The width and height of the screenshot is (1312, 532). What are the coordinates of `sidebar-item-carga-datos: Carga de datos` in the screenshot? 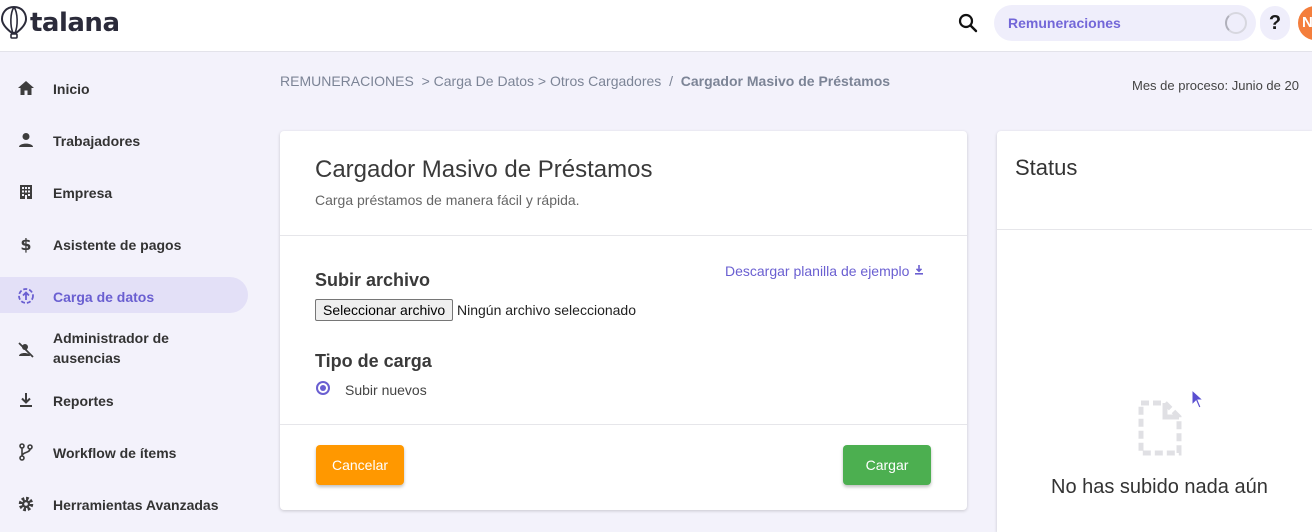 It's located at (124, 295).